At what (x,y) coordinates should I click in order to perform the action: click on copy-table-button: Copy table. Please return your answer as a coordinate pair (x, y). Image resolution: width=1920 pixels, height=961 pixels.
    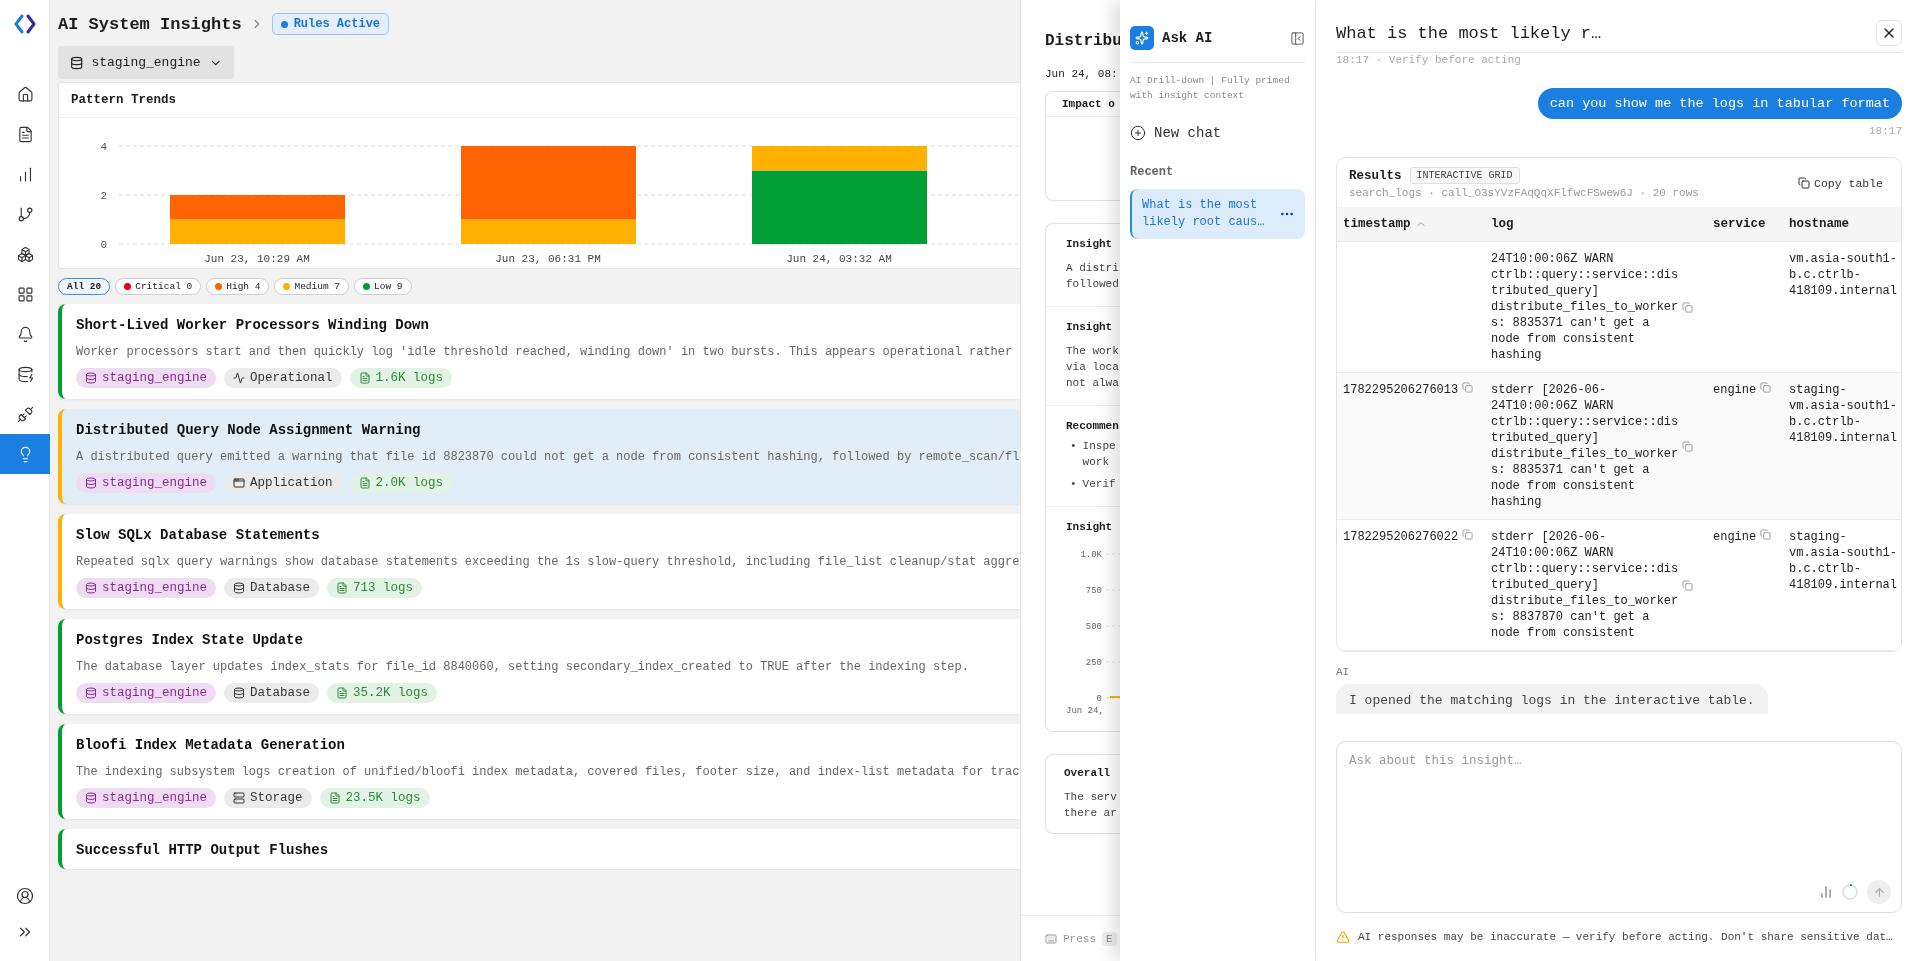
    Looking at the image, I should click on (1840, 183).